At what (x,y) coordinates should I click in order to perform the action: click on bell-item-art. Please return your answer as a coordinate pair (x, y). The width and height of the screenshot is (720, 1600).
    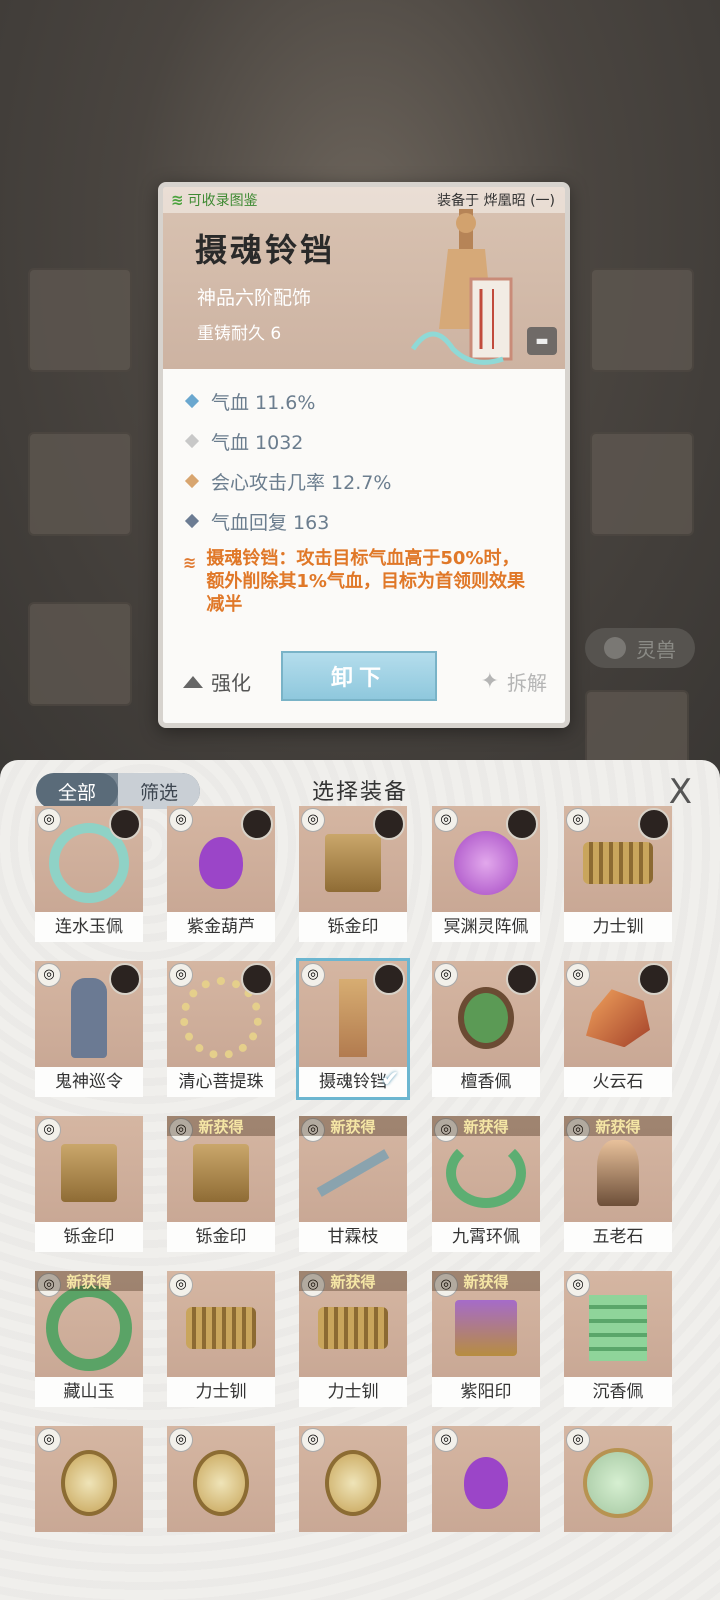
    Looking at the image, I should click on (461, 287).